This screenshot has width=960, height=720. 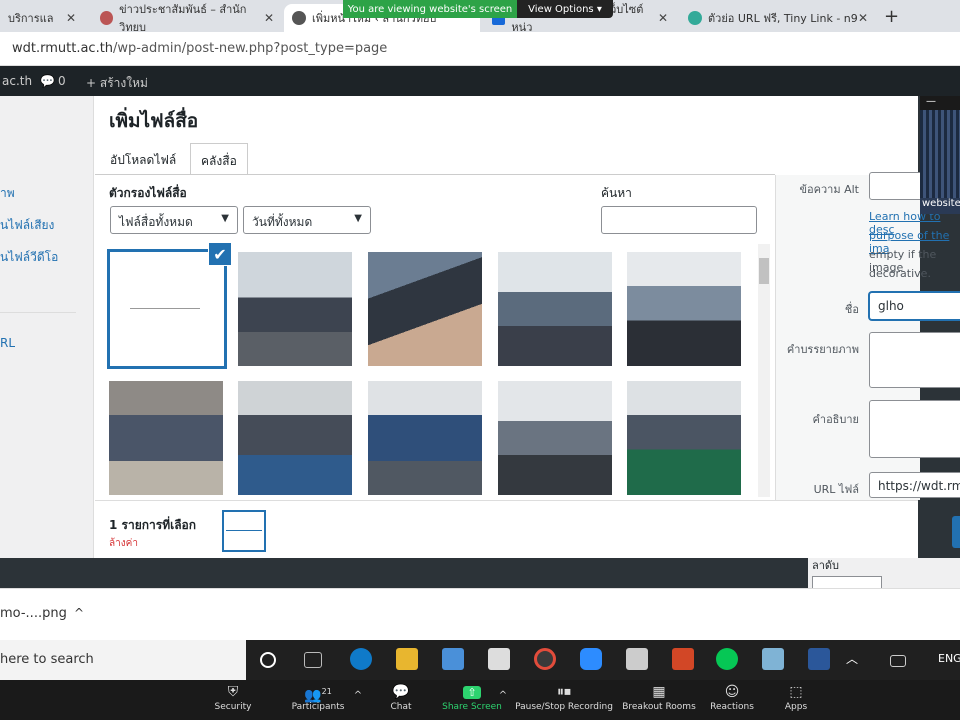 What do you see at coordinates (822, 349) in the screenshot?
I see `caption-label: คำบรรยายภาพ` at bounding box center [822, 349].